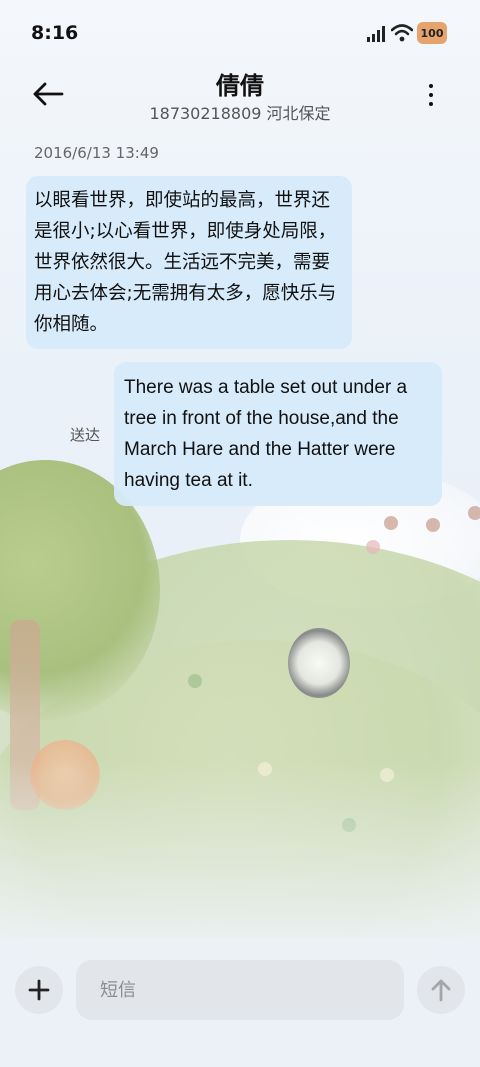 This screenshot has height=1067, width=480. I want to click on contact-number-location: 18730218809 河北保定, so click(240, 113).